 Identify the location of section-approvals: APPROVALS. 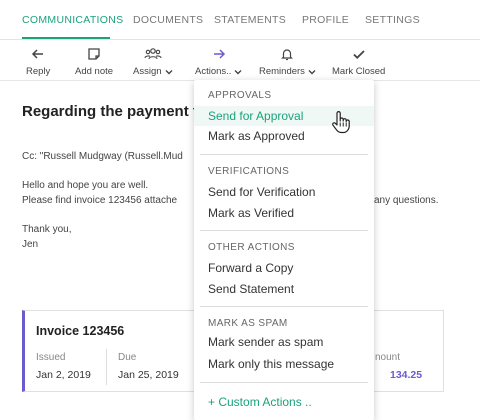
(240, 95).